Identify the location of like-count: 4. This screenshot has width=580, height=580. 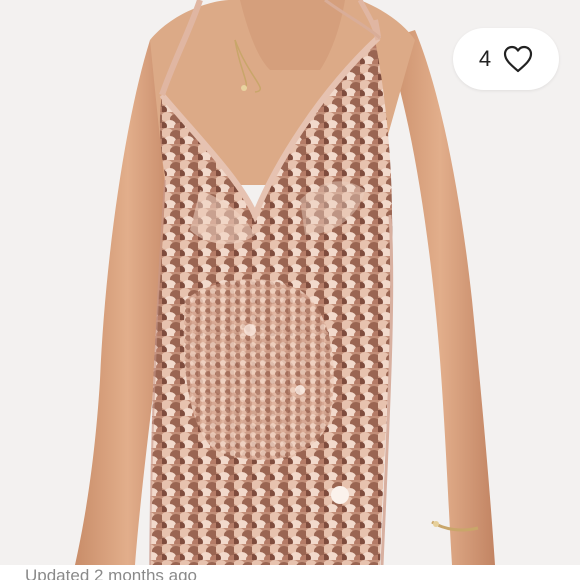
(485, 58).